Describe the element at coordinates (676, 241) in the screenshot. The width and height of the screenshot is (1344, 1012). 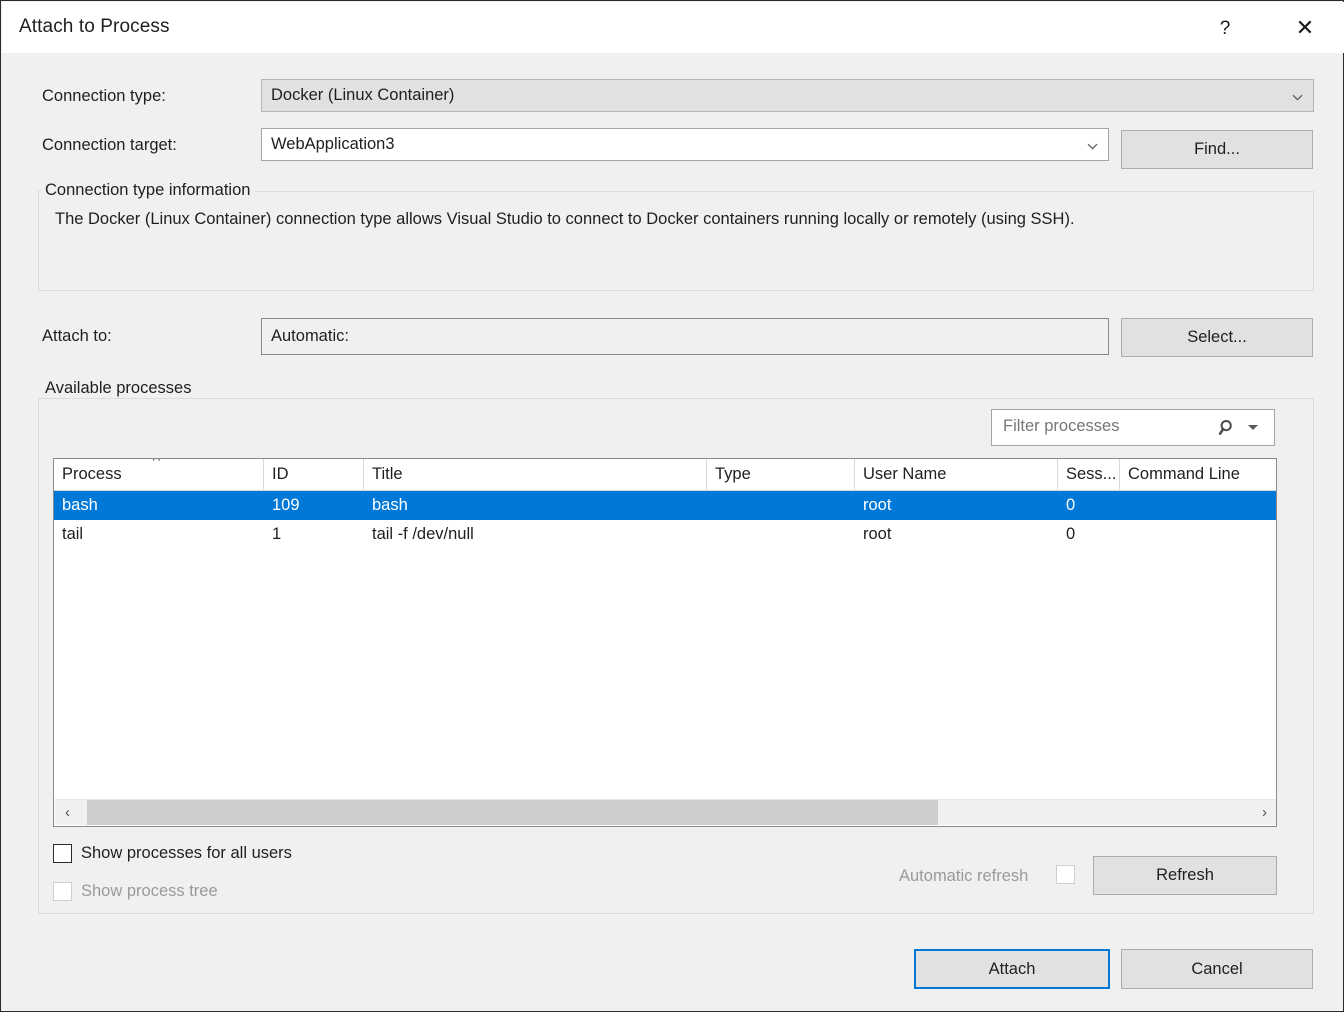
I see `connection-type-information-group` at that location.